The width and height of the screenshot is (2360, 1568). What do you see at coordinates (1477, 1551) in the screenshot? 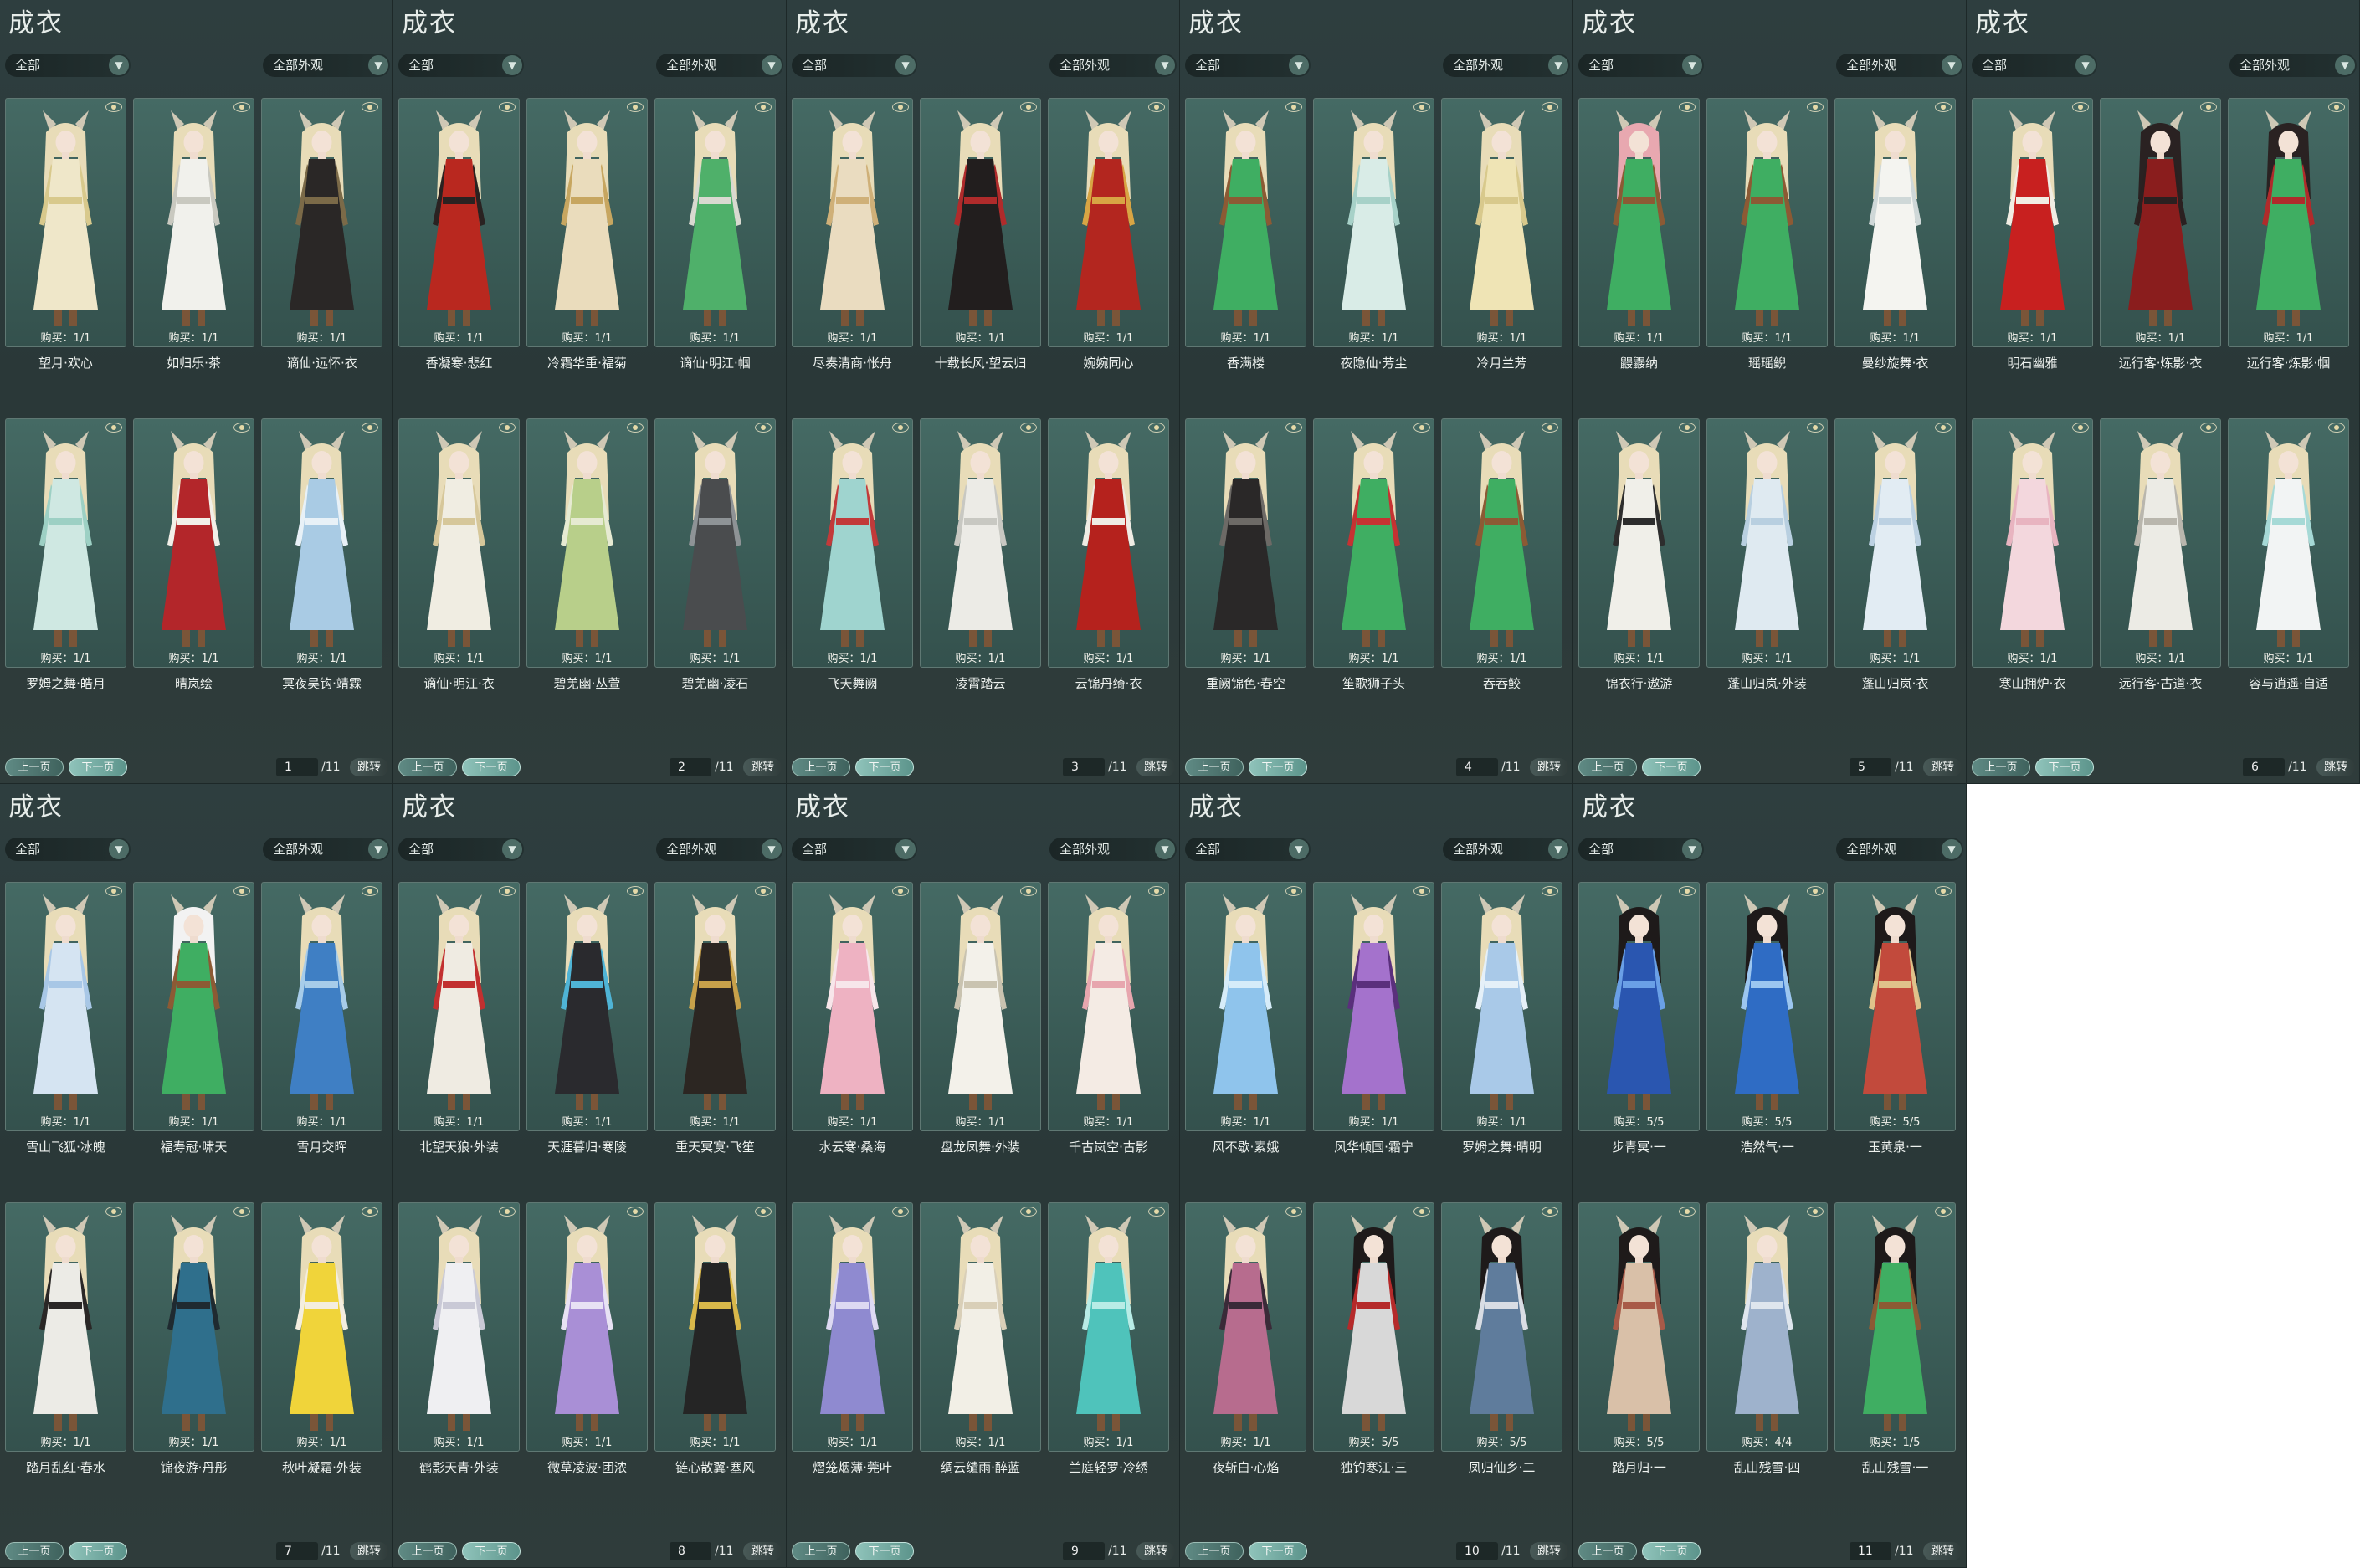
I see `page-number-input: 10` at bounding box center [1477, 1551].